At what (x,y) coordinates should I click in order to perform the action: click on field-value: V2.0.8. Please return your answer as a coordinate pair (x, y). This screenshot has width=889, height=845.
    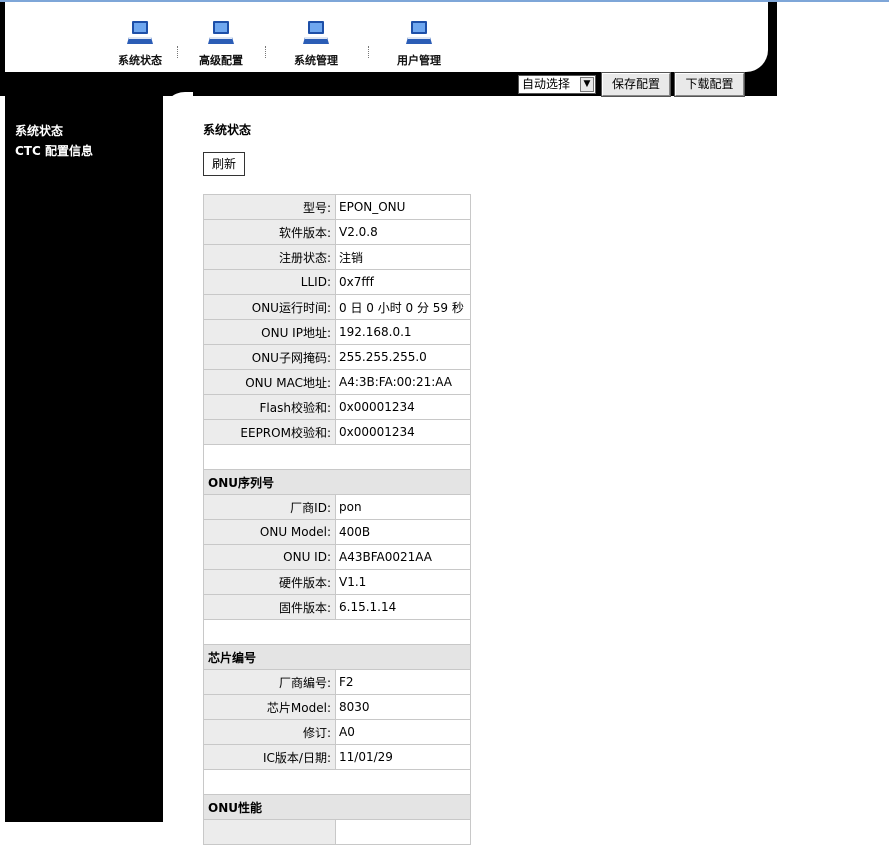
    Looking at the image, I should click on (403, 232).